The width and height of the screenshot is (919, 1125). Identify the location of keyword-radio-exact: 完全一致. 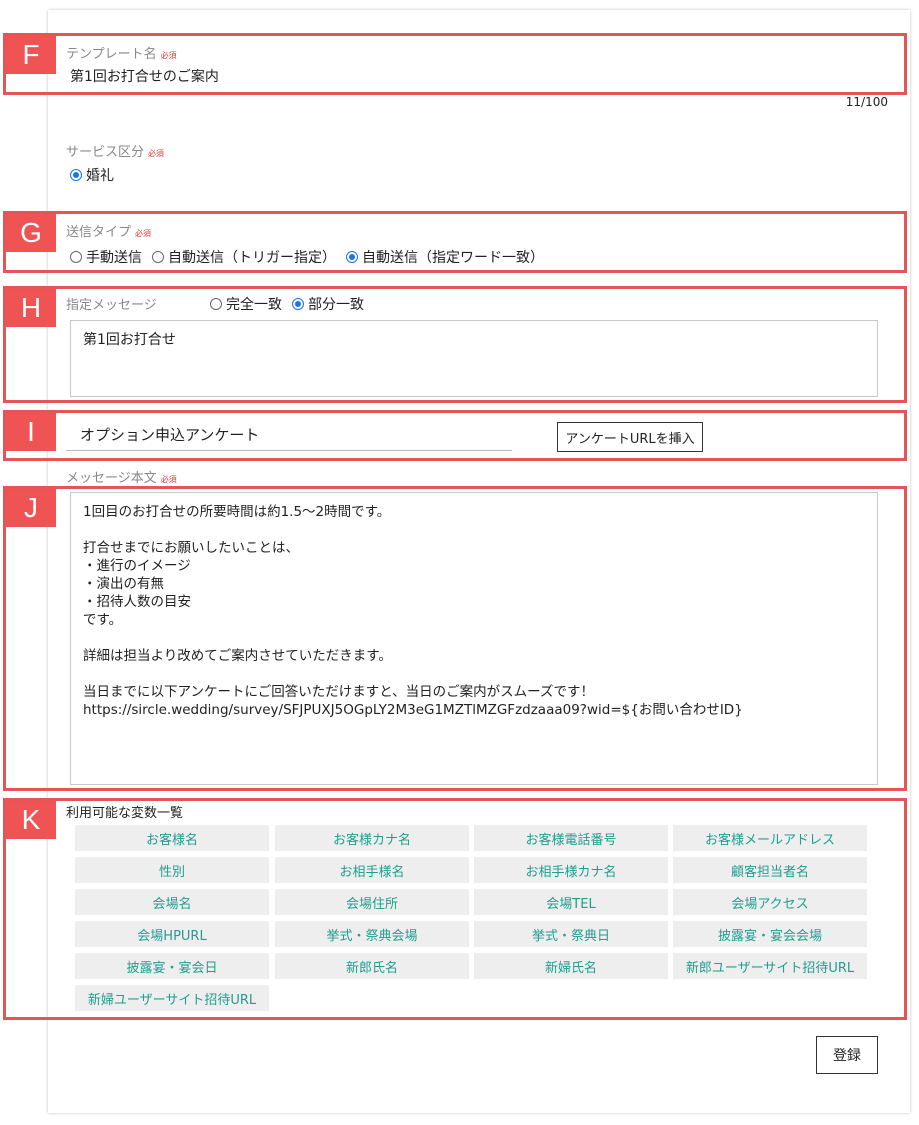
(246, 304).